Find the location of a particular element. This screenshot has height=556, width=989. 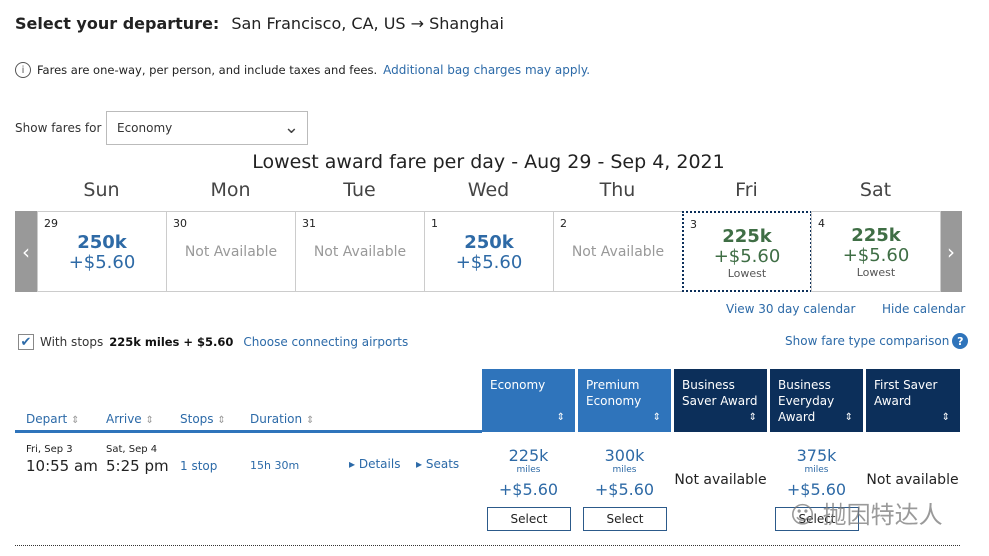

date-number: 2 is located at coordinates (563, 223).